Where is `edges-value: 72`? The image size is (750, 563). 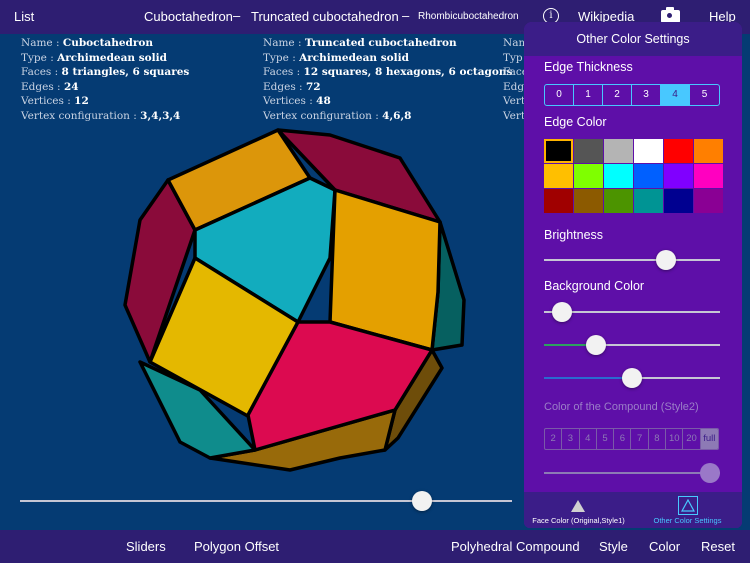 edges-value: 72 is located at coordinates (313, 86).